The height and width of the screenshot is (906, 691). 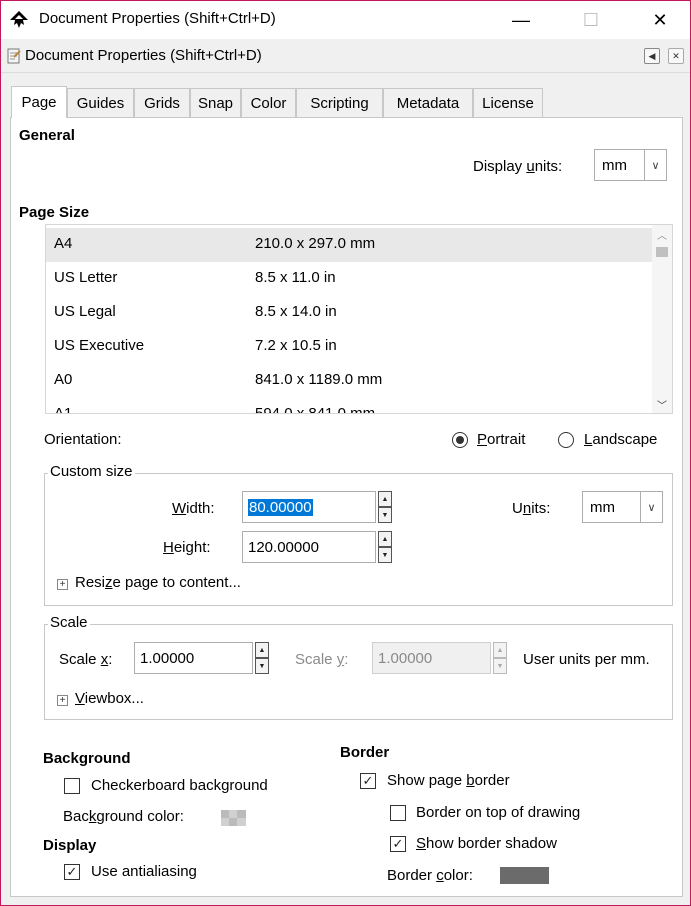 I want to click on user-units-label: User units per mm., so click(x=586, y=659).